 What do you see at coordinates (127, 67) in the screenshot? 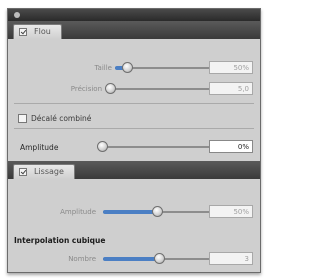
I see `taille-slider-knob` at bounding box center [127, 67].